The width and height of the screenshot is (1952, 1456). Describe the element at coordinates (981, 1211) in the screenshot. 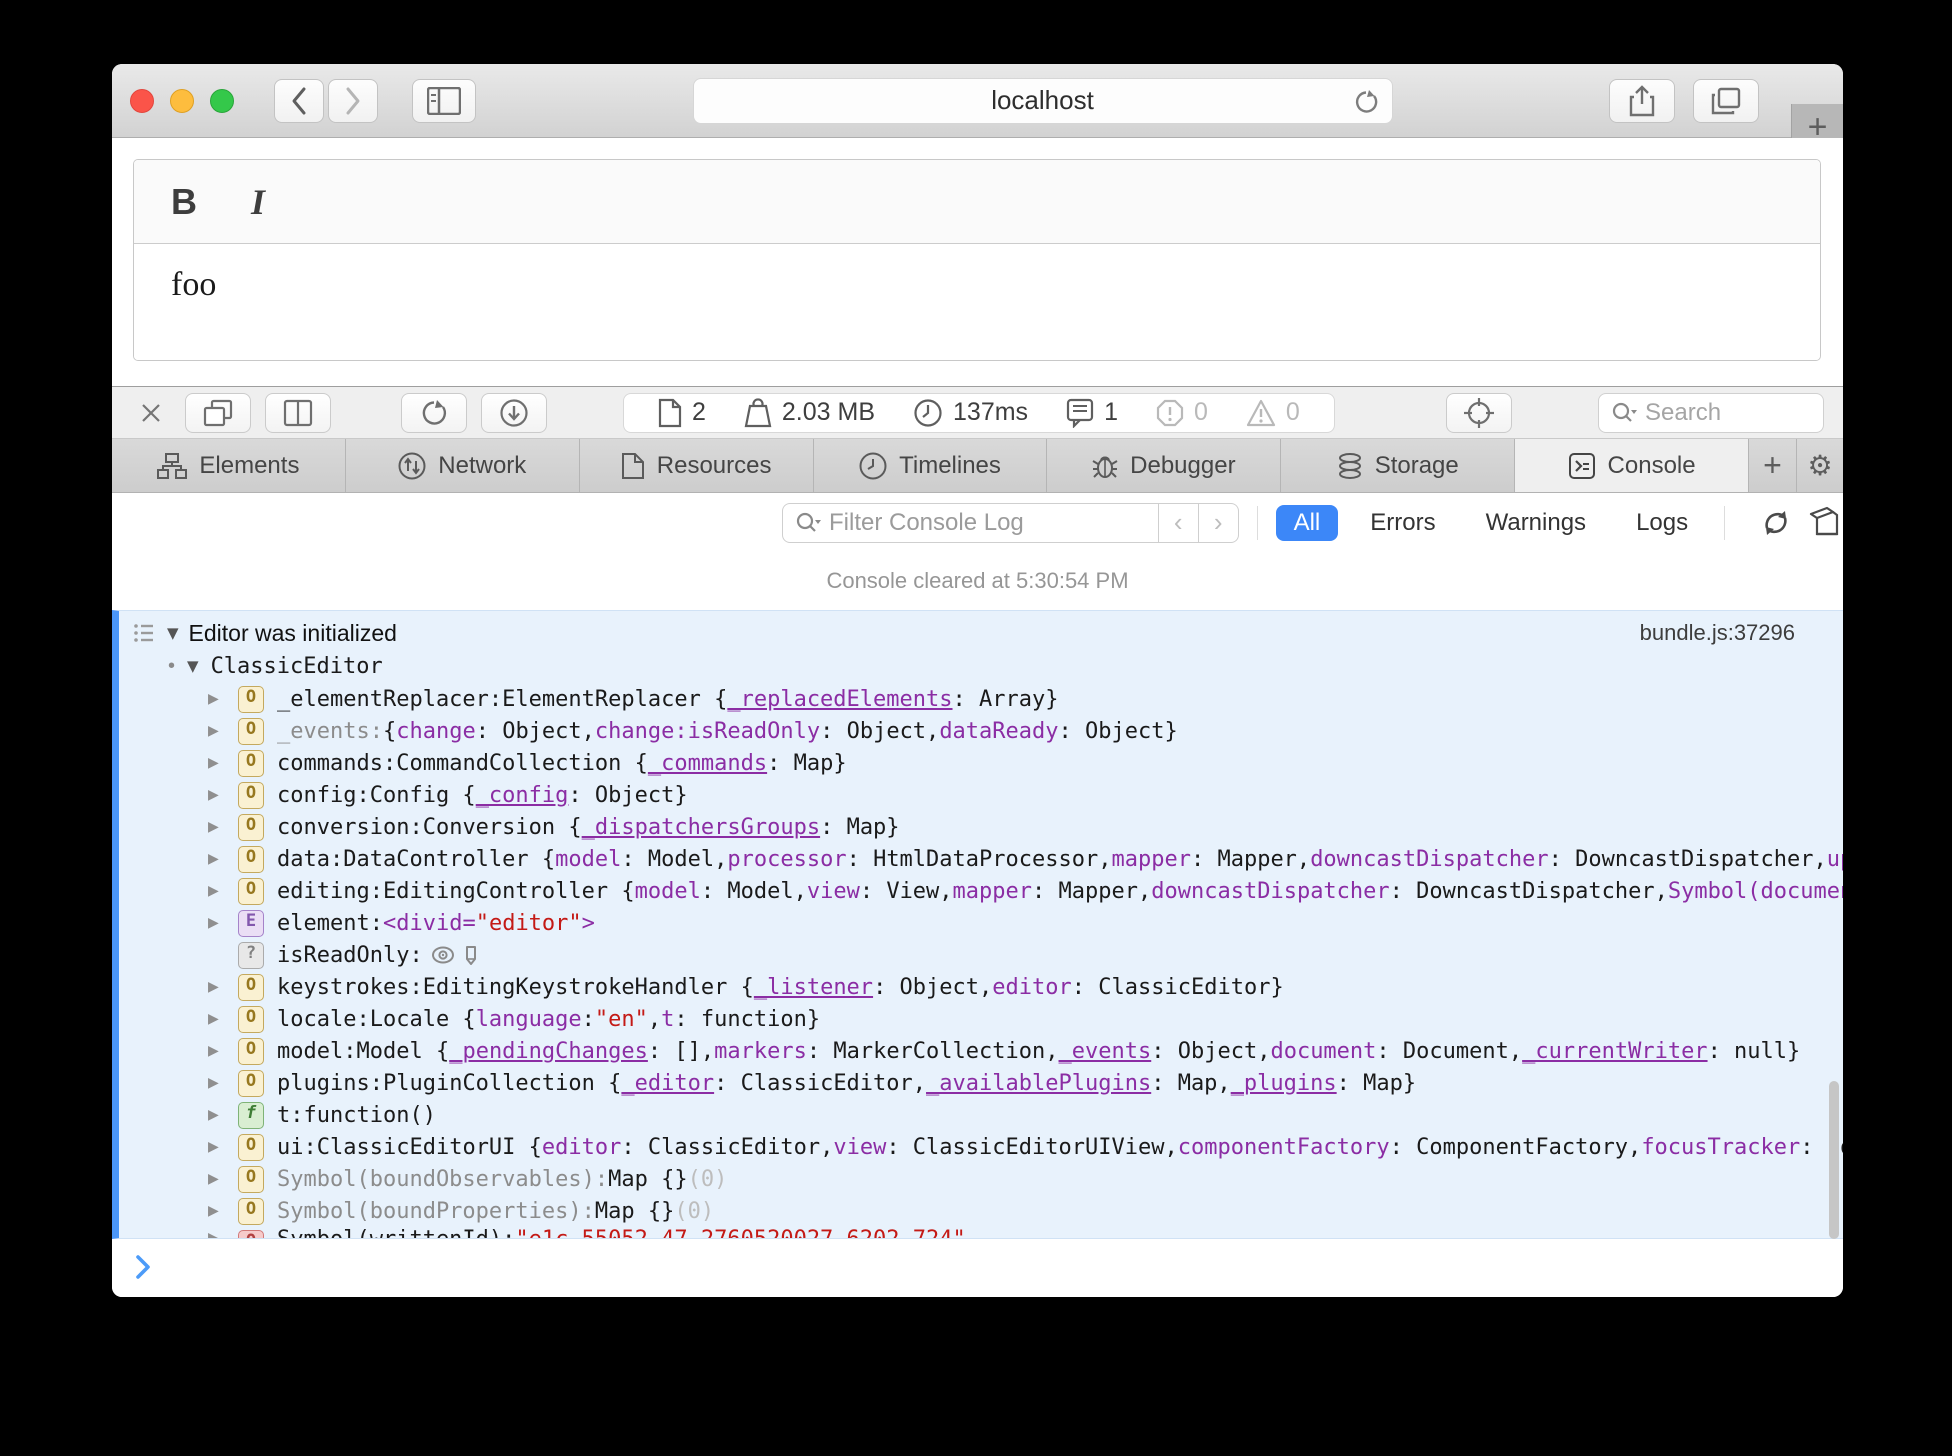

I see `object-property-row: ▶ O Symbol(boundProperties): Map {} (0)` at that location.